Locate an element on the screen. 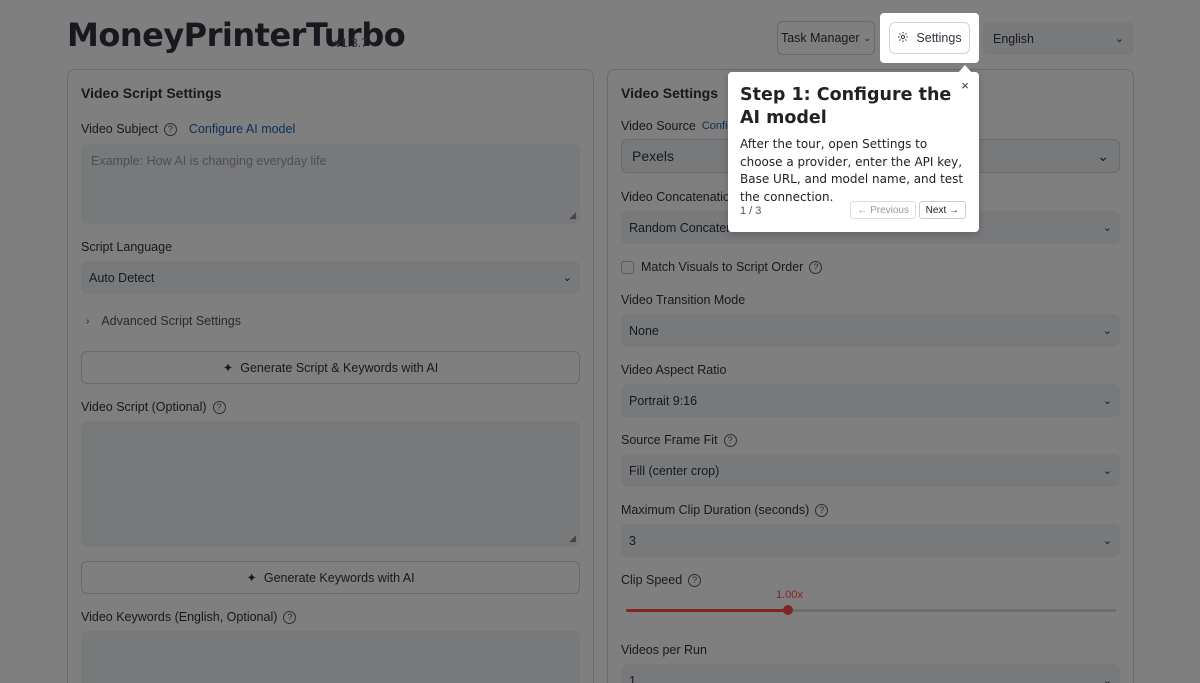 Image resolution: width=1200 pixels, height=683 pixels. tour-next-button: Next → is located at coordinates (942, 210).